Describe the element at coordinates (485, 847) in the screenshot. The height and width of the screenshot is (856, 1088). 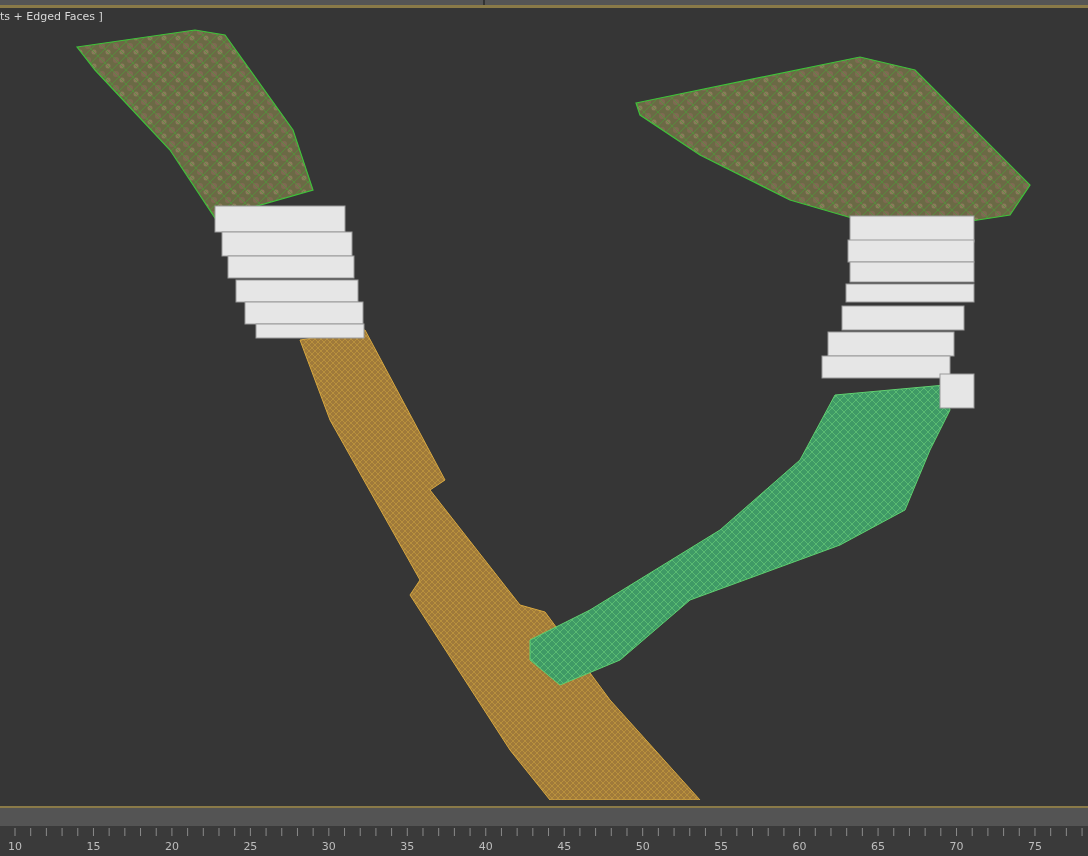
I see `frame-label: 40` at that location.